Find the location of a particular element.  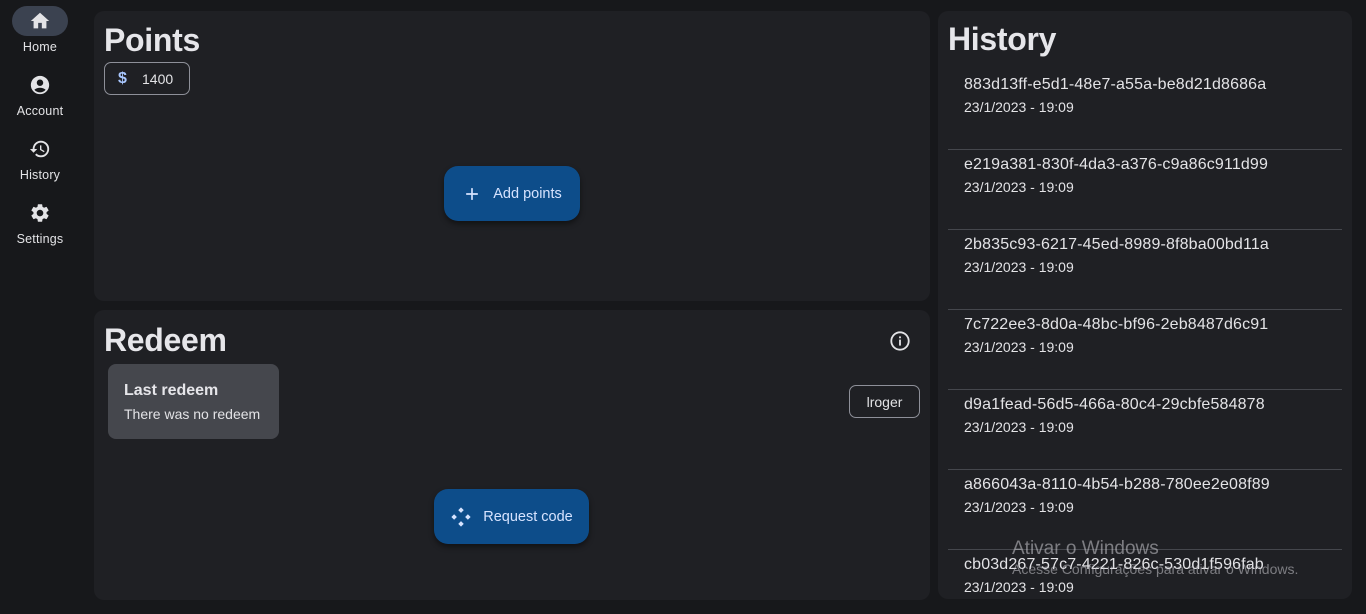

request-code-label: Request code is located at coordinates (528, 516).